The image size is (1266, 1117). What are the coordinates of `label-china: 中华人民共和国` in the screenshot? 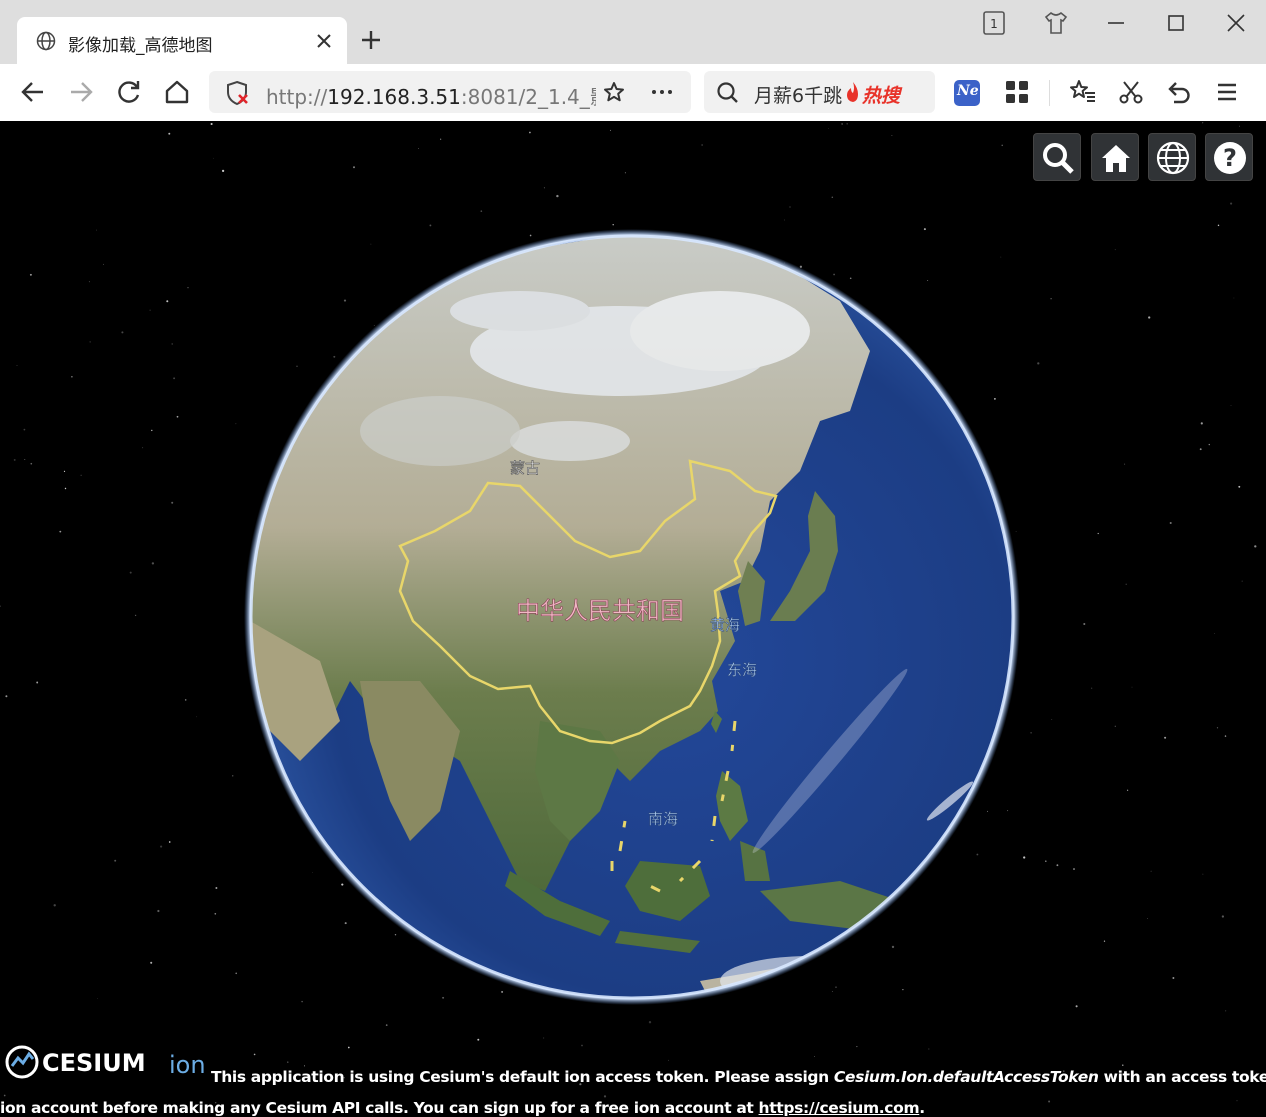 It's located at (600, 611).